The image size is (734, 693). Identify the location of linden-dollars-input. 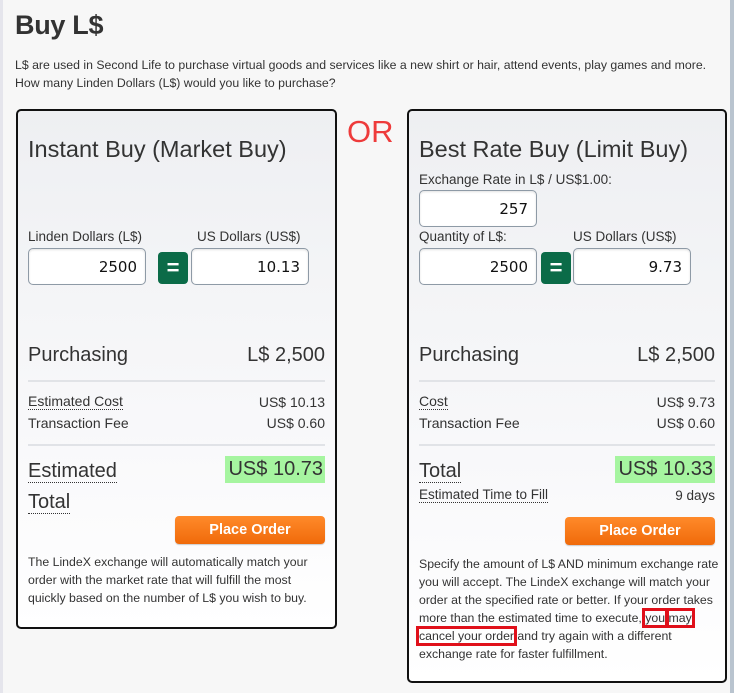
(87, 266).